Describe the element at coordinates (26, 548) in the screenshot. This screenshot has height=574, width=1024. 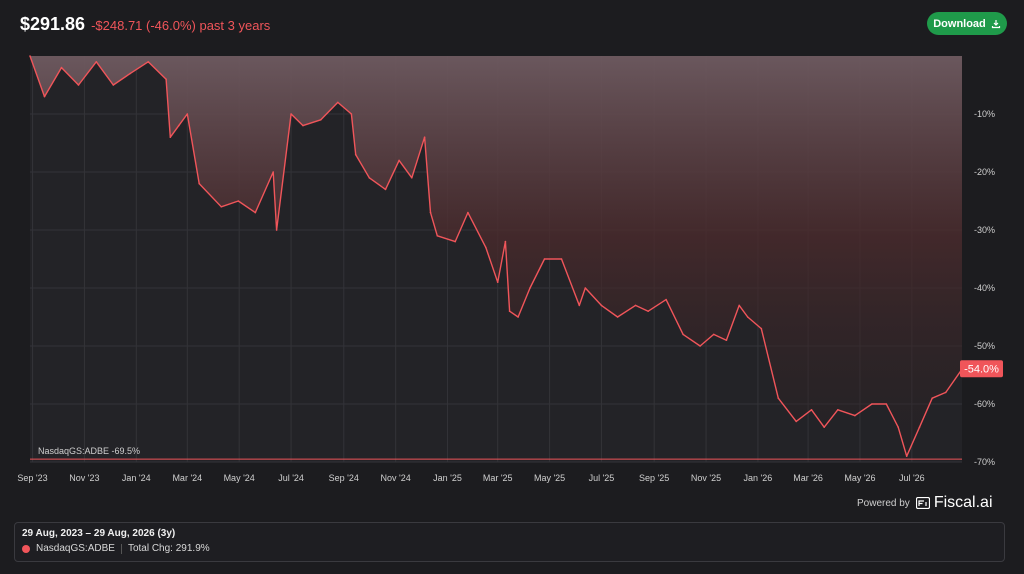
I see `series-dot` at that location.